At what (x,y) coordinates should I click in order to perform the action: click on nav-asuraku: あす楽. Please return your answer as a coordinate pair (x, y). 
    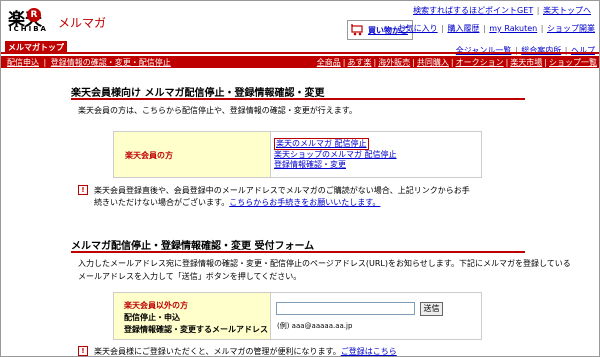
    Looking at the image, I should click on (359, 62).